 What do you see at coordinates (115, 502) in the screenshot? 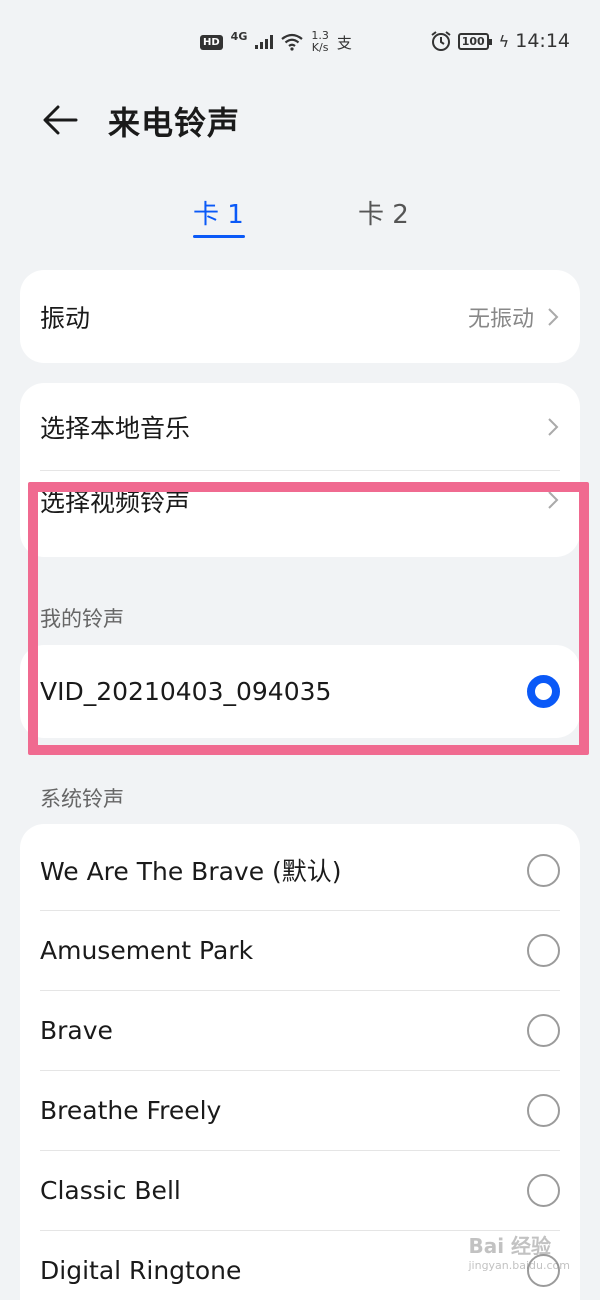
I see `video-ringtone-label: 选择视频铃声` at bounding box center [115, 502].